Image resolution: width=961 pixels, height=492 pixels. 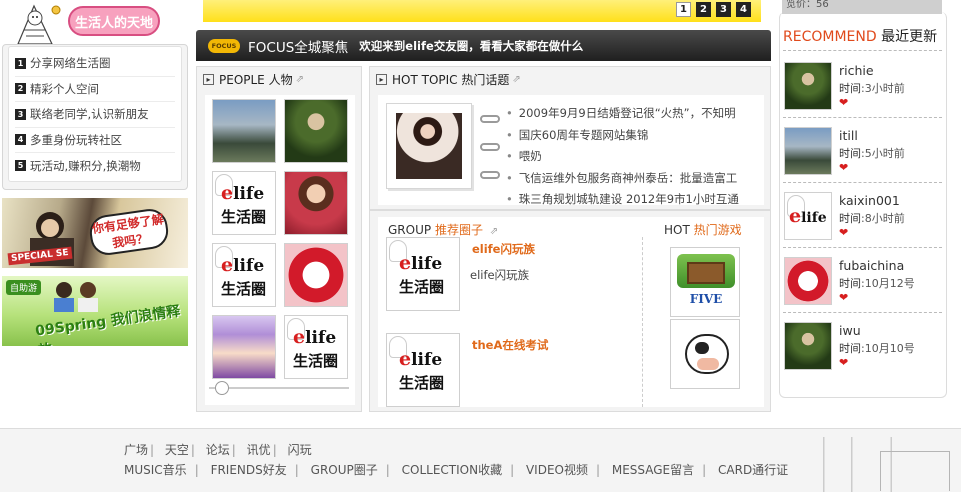 What do you see at coordinates (872, 153) in the screenshot?
I see `user-time: 时间:5小时前` at bounding box center [872, 153].